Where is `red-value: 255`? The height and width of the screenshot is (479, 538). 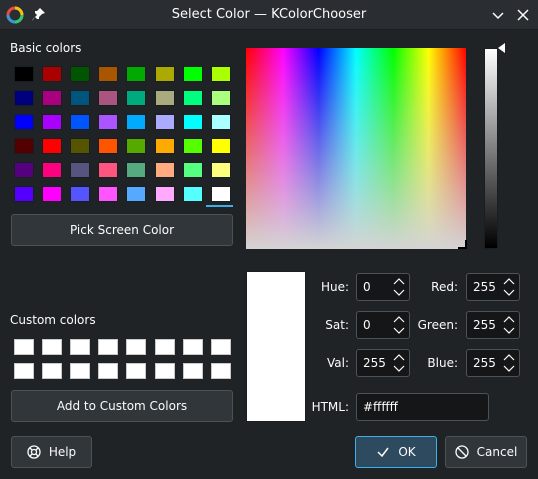 red-value: 255 is located at coordinates (484, 287).